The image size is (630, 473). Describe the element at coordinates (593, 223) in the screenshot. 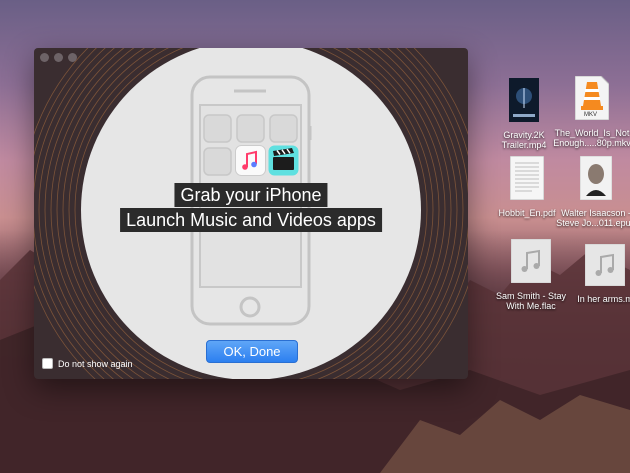

I see `file-name-line2: Steve Jo...011.epub` at that location.